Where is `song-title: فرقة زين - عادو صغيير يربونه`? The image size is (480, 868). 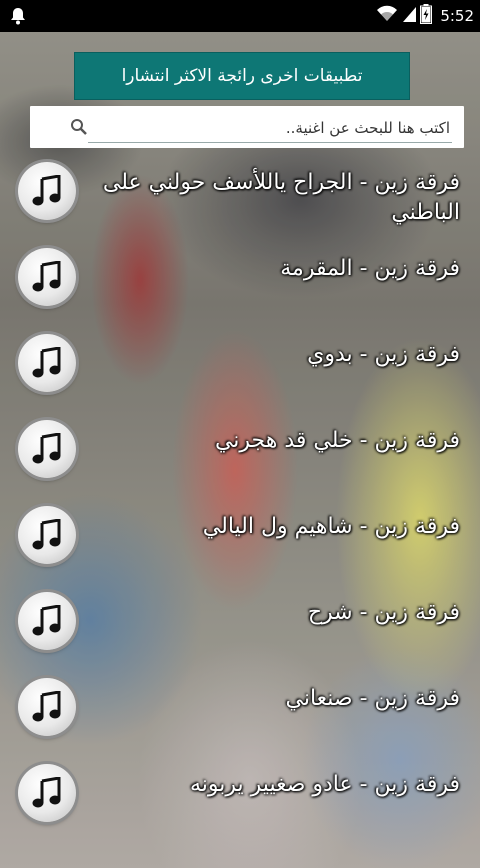 song-title: فرقة زين - عادو صغيير يربونه is located at coordinates (325, 784).